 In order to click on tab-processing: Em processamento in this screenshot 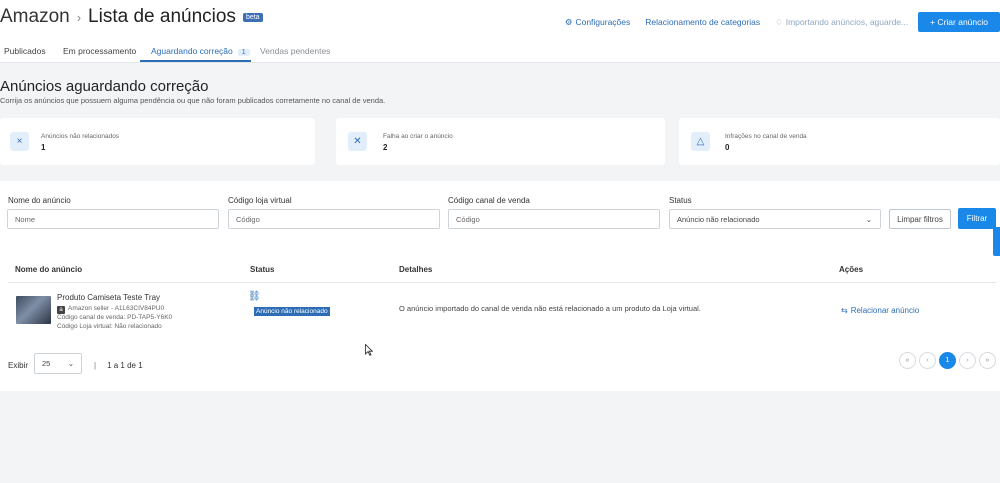, I will do `click(99, 51)`.